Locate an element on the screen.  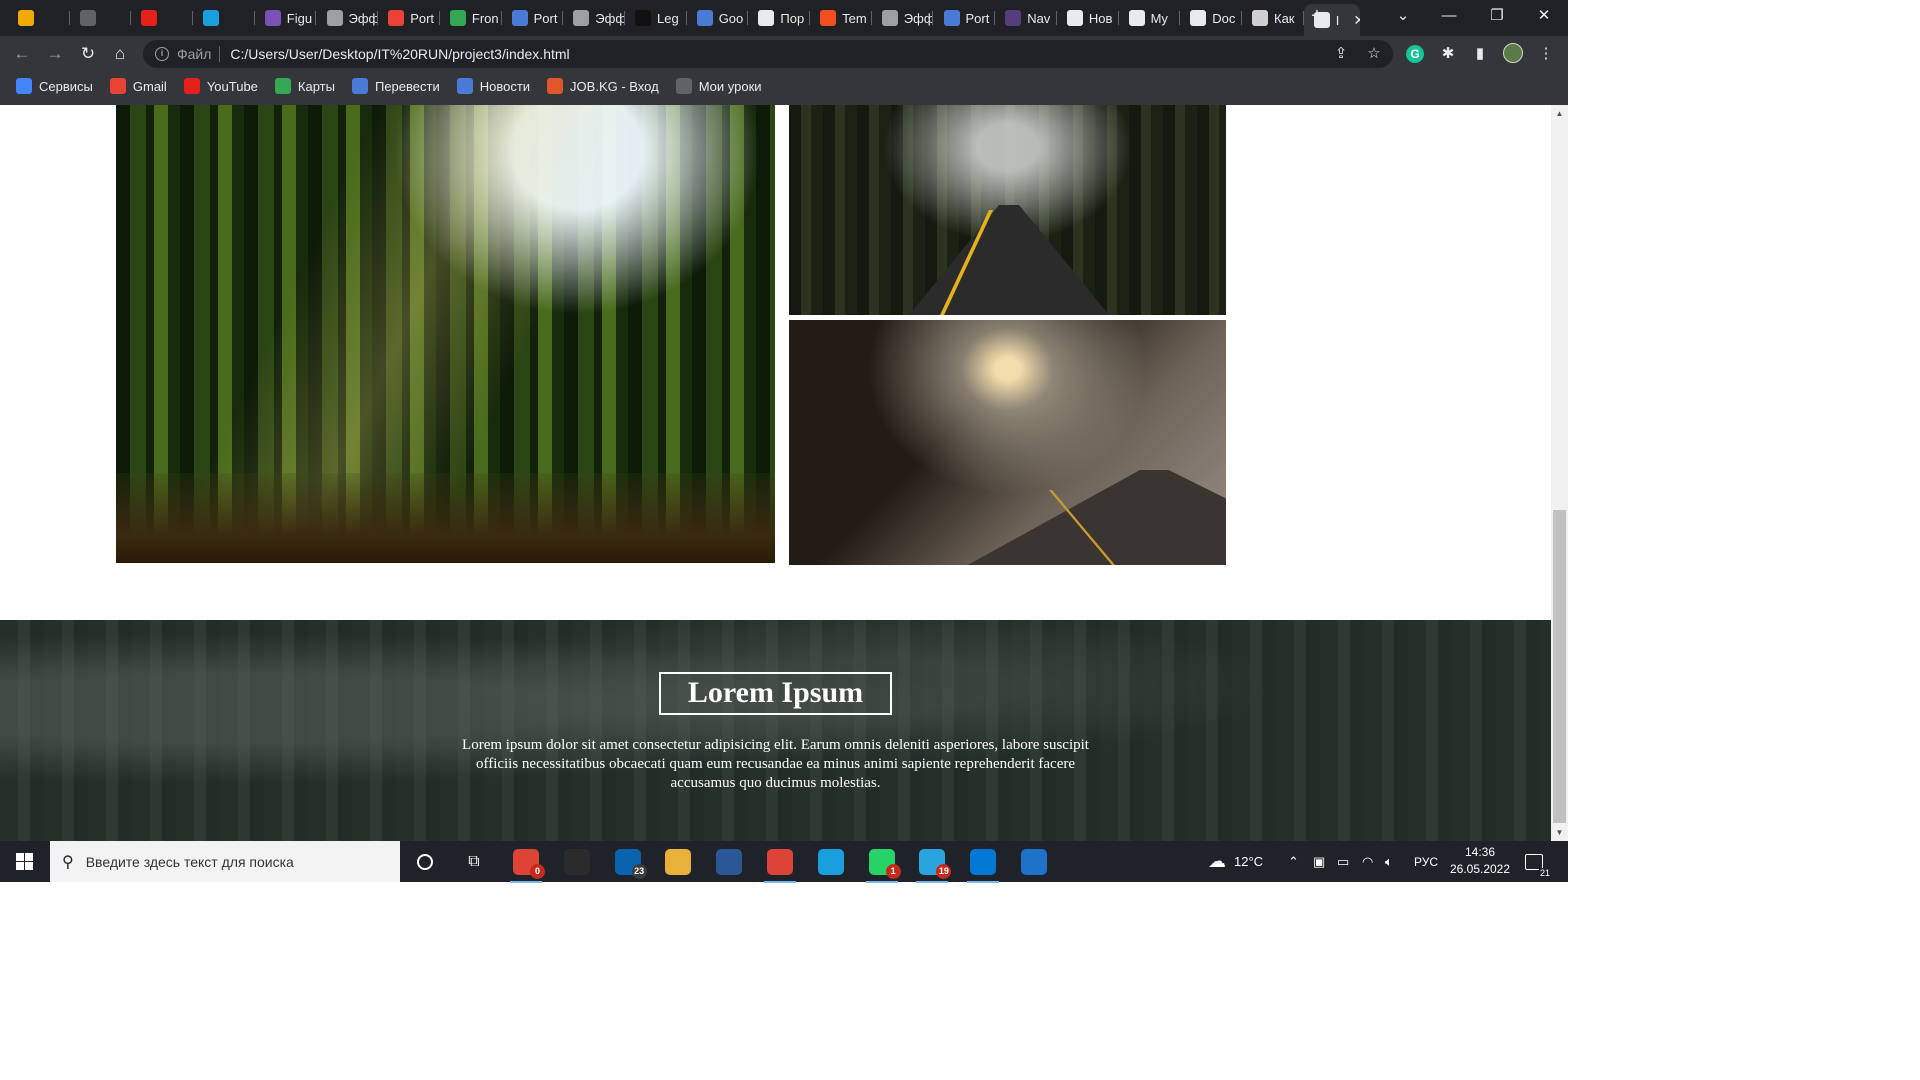
browser-tab: Figu is located at coordinates (286, 18).